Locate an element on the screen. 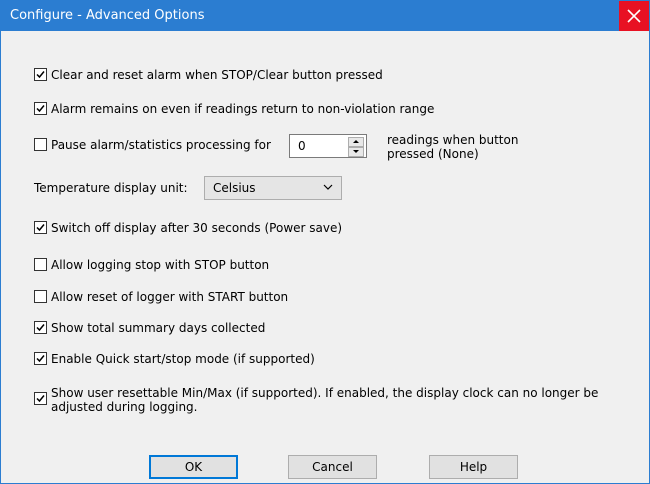 This screenshot has height=484, width=650. option-allow-logging-stop: Allow logging stop with STOP button is located at coordinates (151, 265).